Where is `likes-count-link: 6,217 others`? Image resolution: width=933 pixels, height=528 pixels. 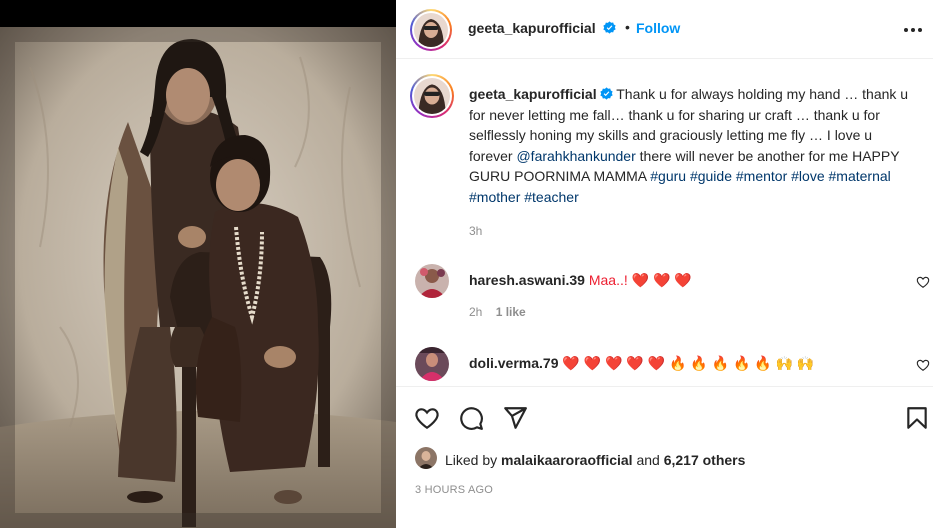
likes-count-link: 6,217 others is located at coordinates (705, 460).